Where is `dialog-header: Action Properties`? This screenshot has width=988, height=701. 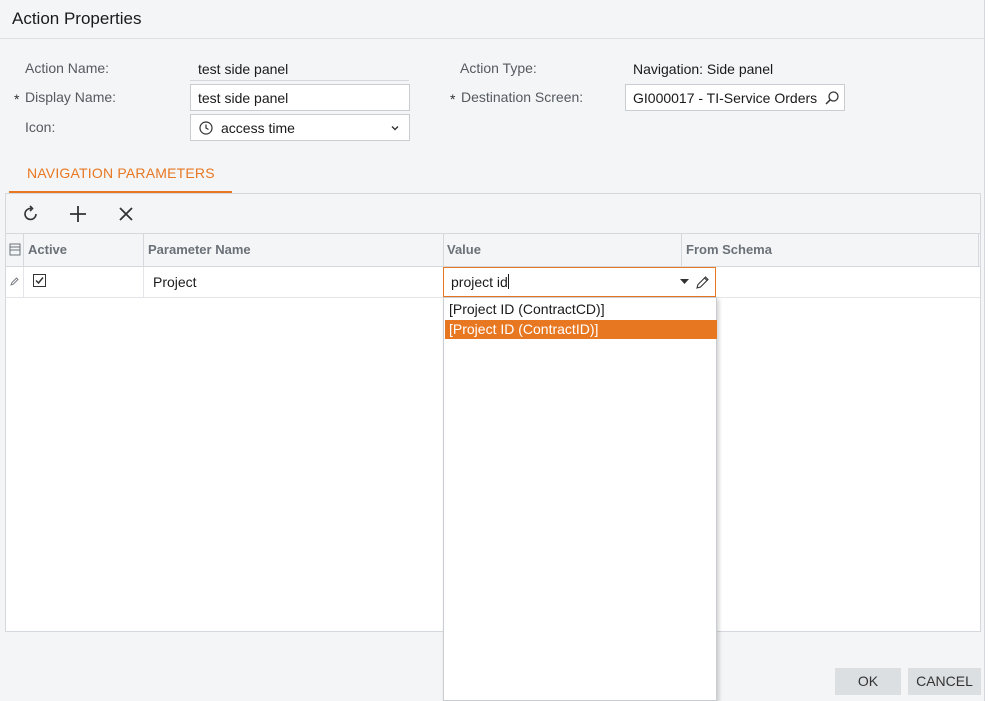 dialog-header: Action Properties is located at coordinates (494, 19).